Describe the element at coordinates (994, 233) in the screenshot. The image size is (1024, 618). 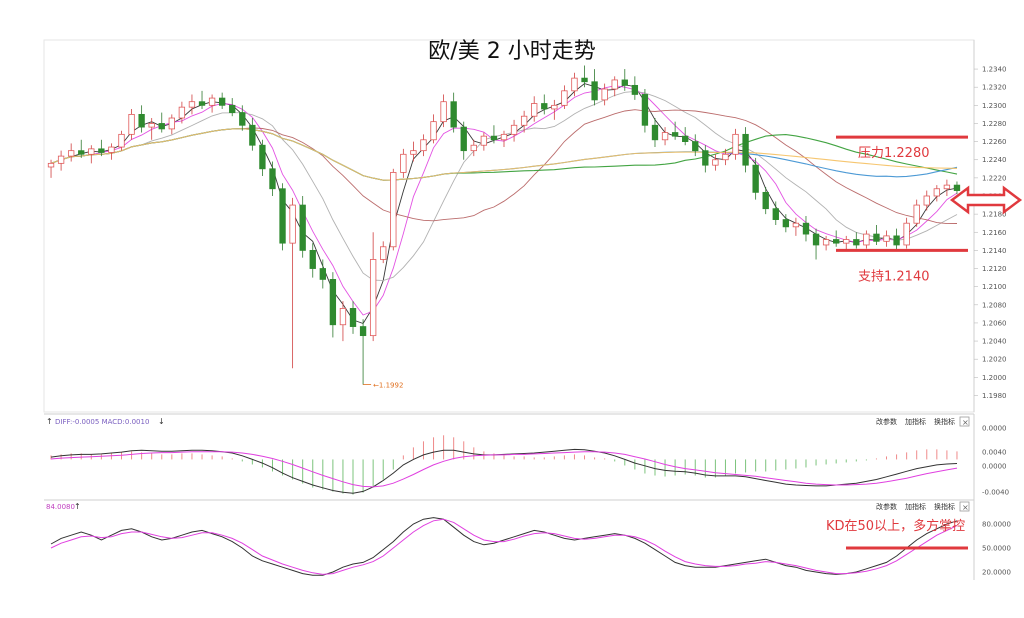
I see `main-y-tick-label: 1.2160` at that location.